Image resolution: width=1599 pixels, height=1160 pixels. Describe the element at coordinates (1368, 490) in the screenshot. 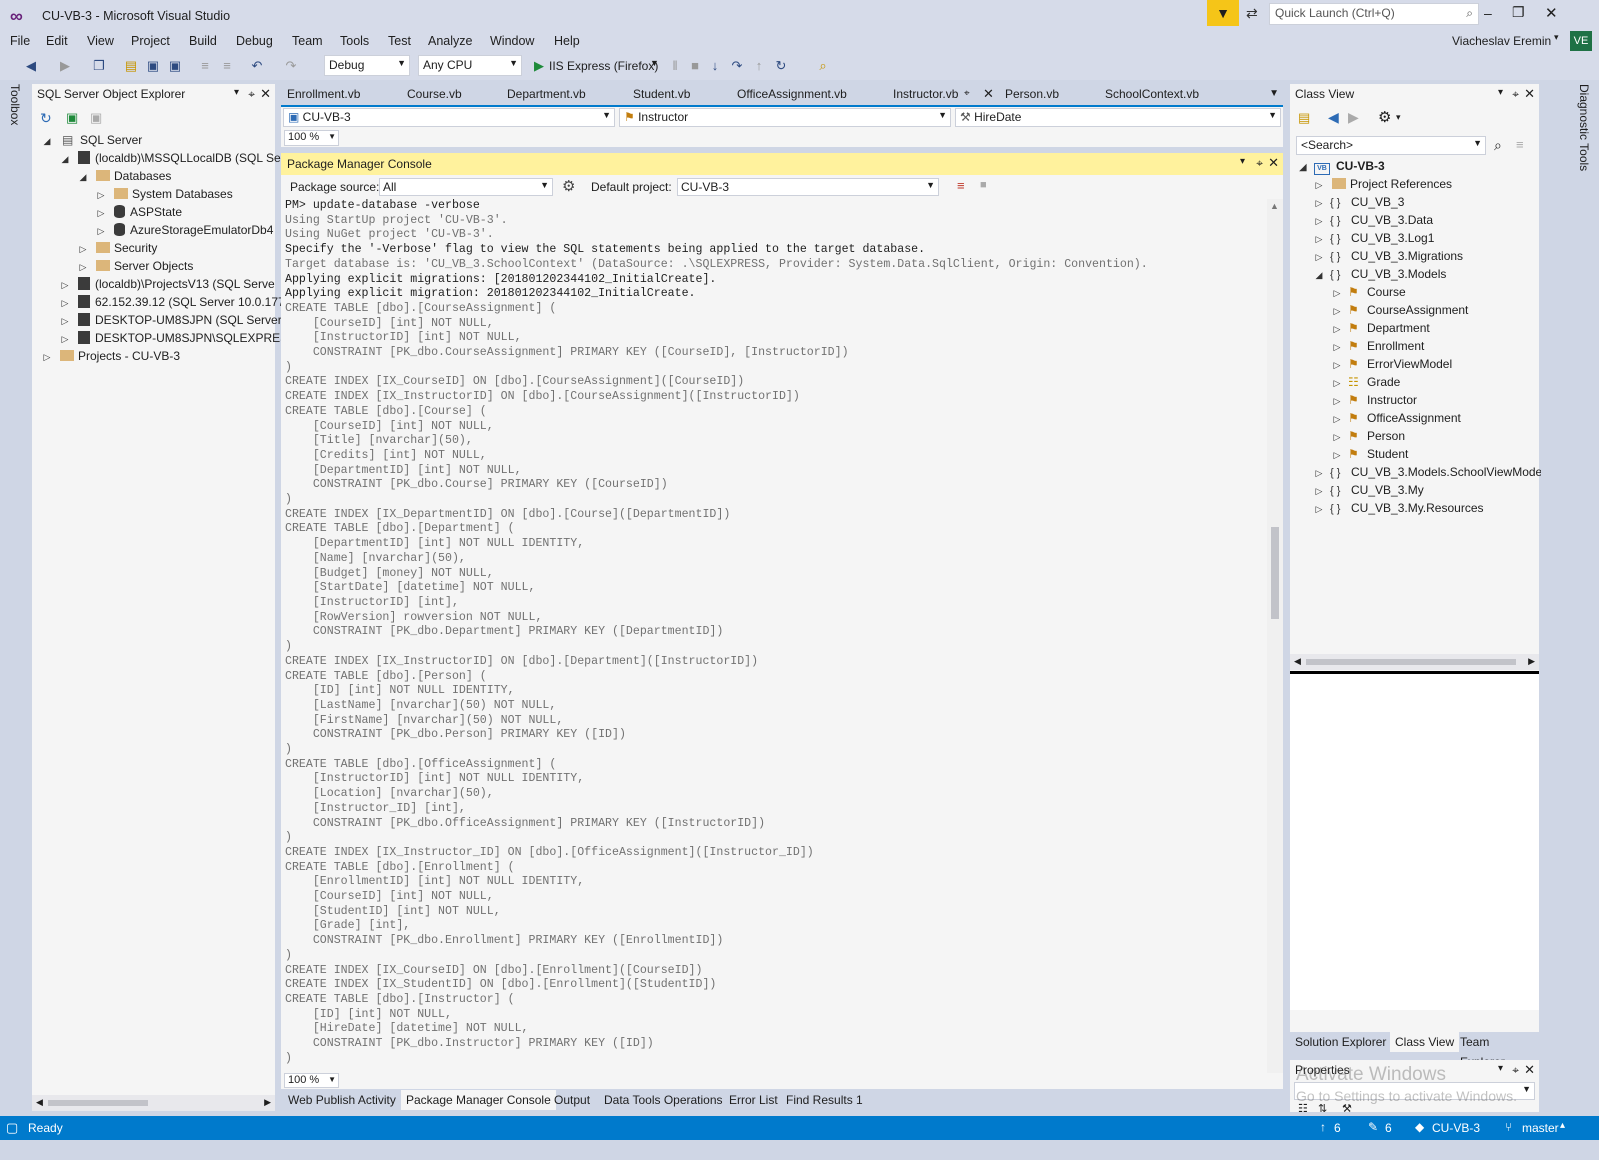

I see `tree-item-ns-my: ▷ { } CU_VB_3.My` at that location.